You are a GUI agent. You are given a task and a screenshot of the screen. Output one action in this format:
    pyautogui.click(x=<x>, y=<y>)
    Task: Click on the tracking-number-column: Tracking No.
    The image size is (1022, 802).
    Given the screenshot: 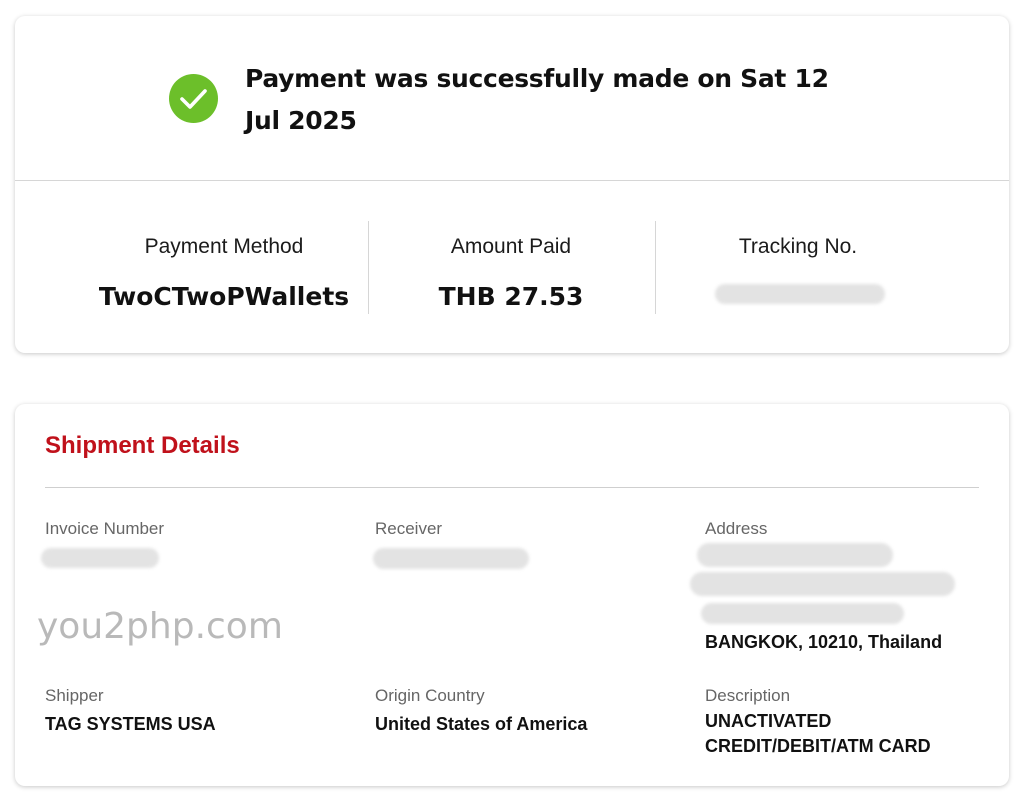 What is the action you would take?
    pyautogui.click(x=798, y=247)
    